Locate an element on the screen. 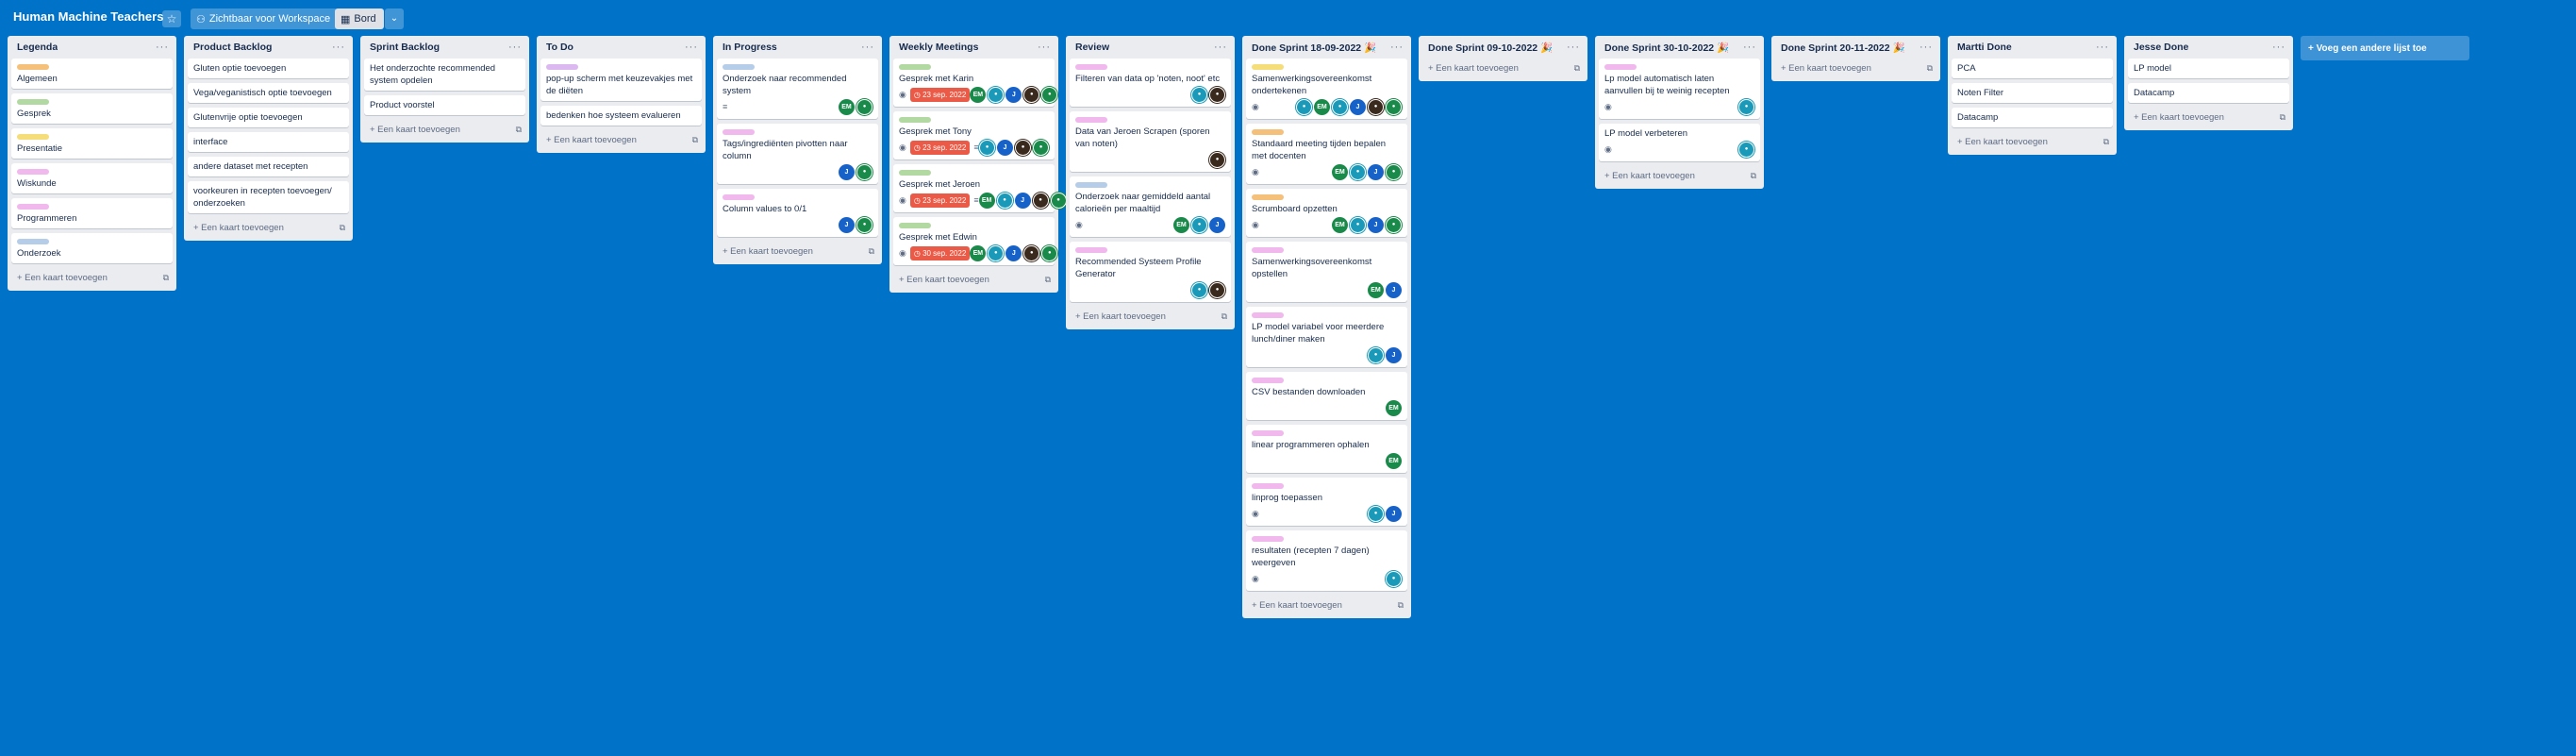 The image size is (2576, 756). card: PCA is located at coordinates (2032, 68).